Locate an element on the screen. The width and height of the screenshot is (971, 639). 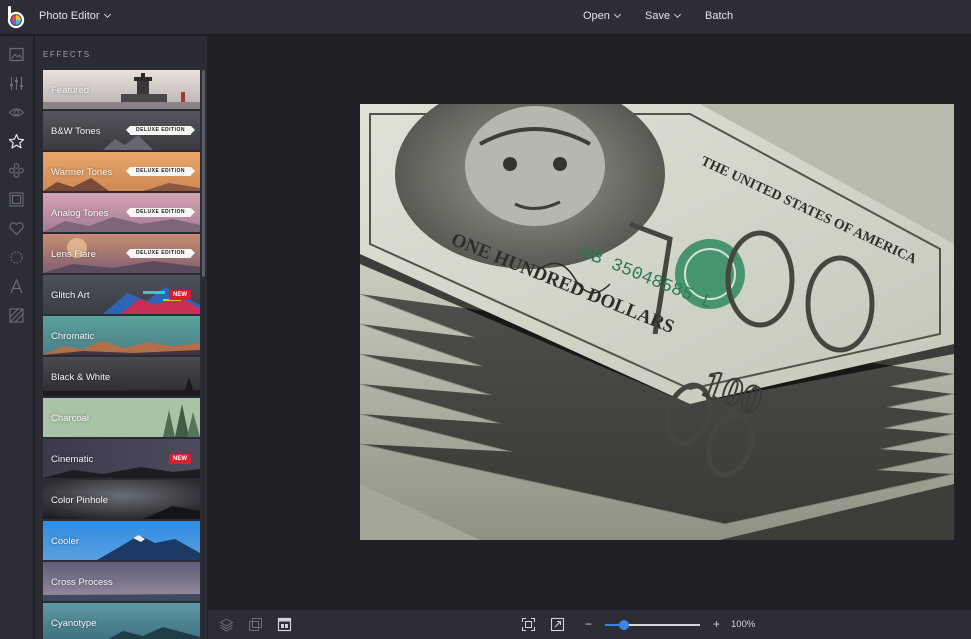
app-title: Photo Editor is located at coordinates (69, 16).